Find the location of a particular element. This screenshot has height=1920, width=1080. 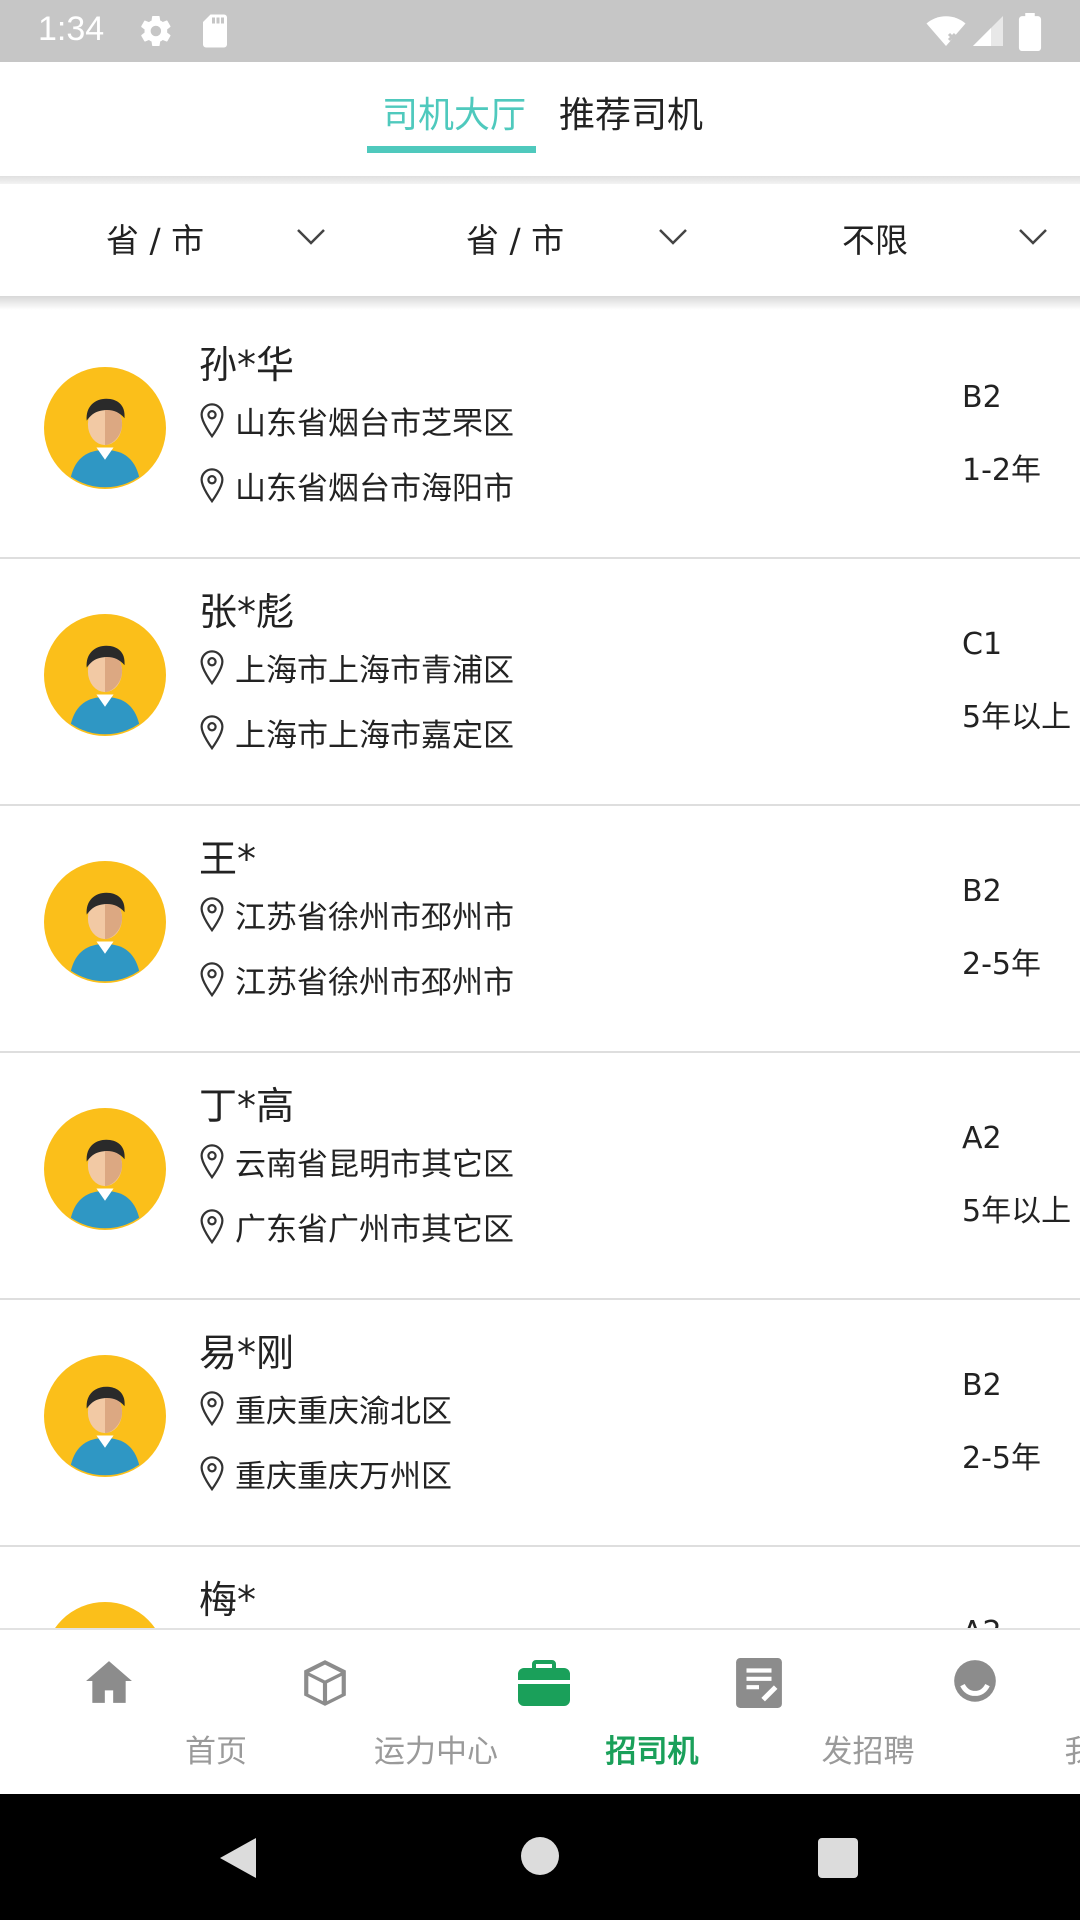

battery-icon is located at coordinates (1030, 32).